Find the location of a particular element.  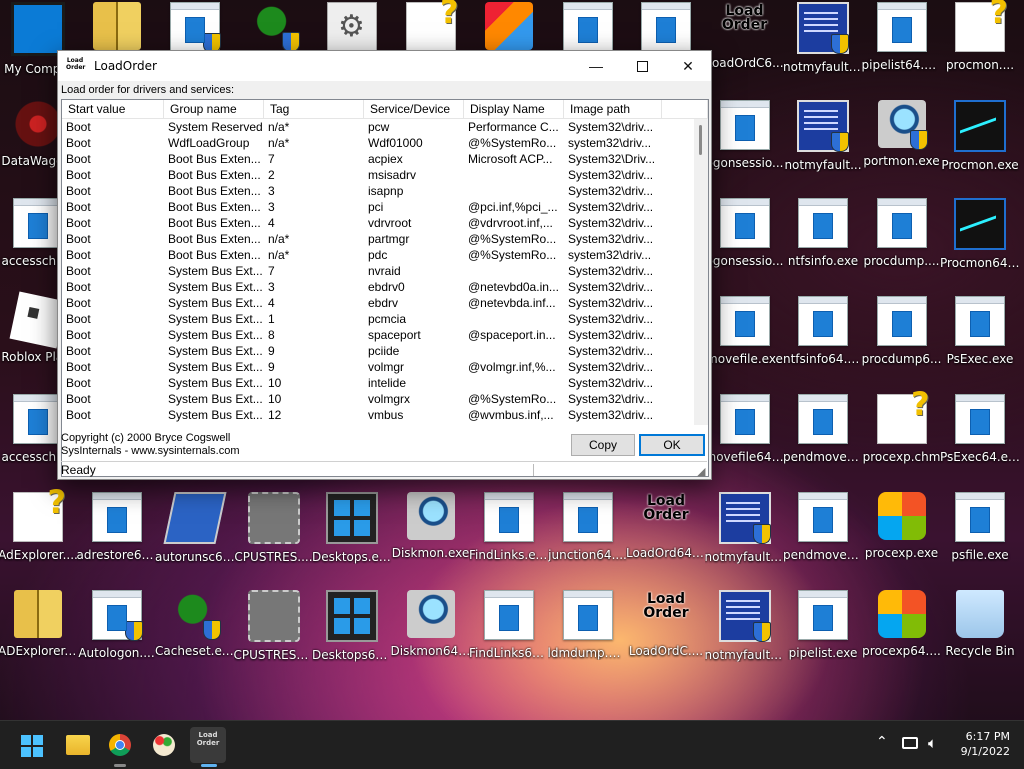

maximize-button is located at coordinates (642, 66).